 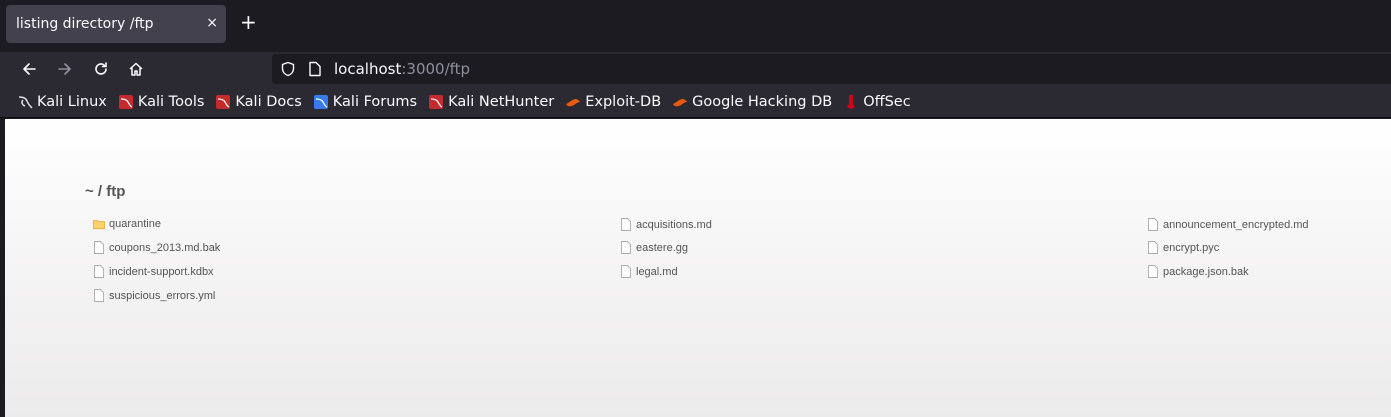 I want to click on file-link: quarantine, so click(x=127, y=224).